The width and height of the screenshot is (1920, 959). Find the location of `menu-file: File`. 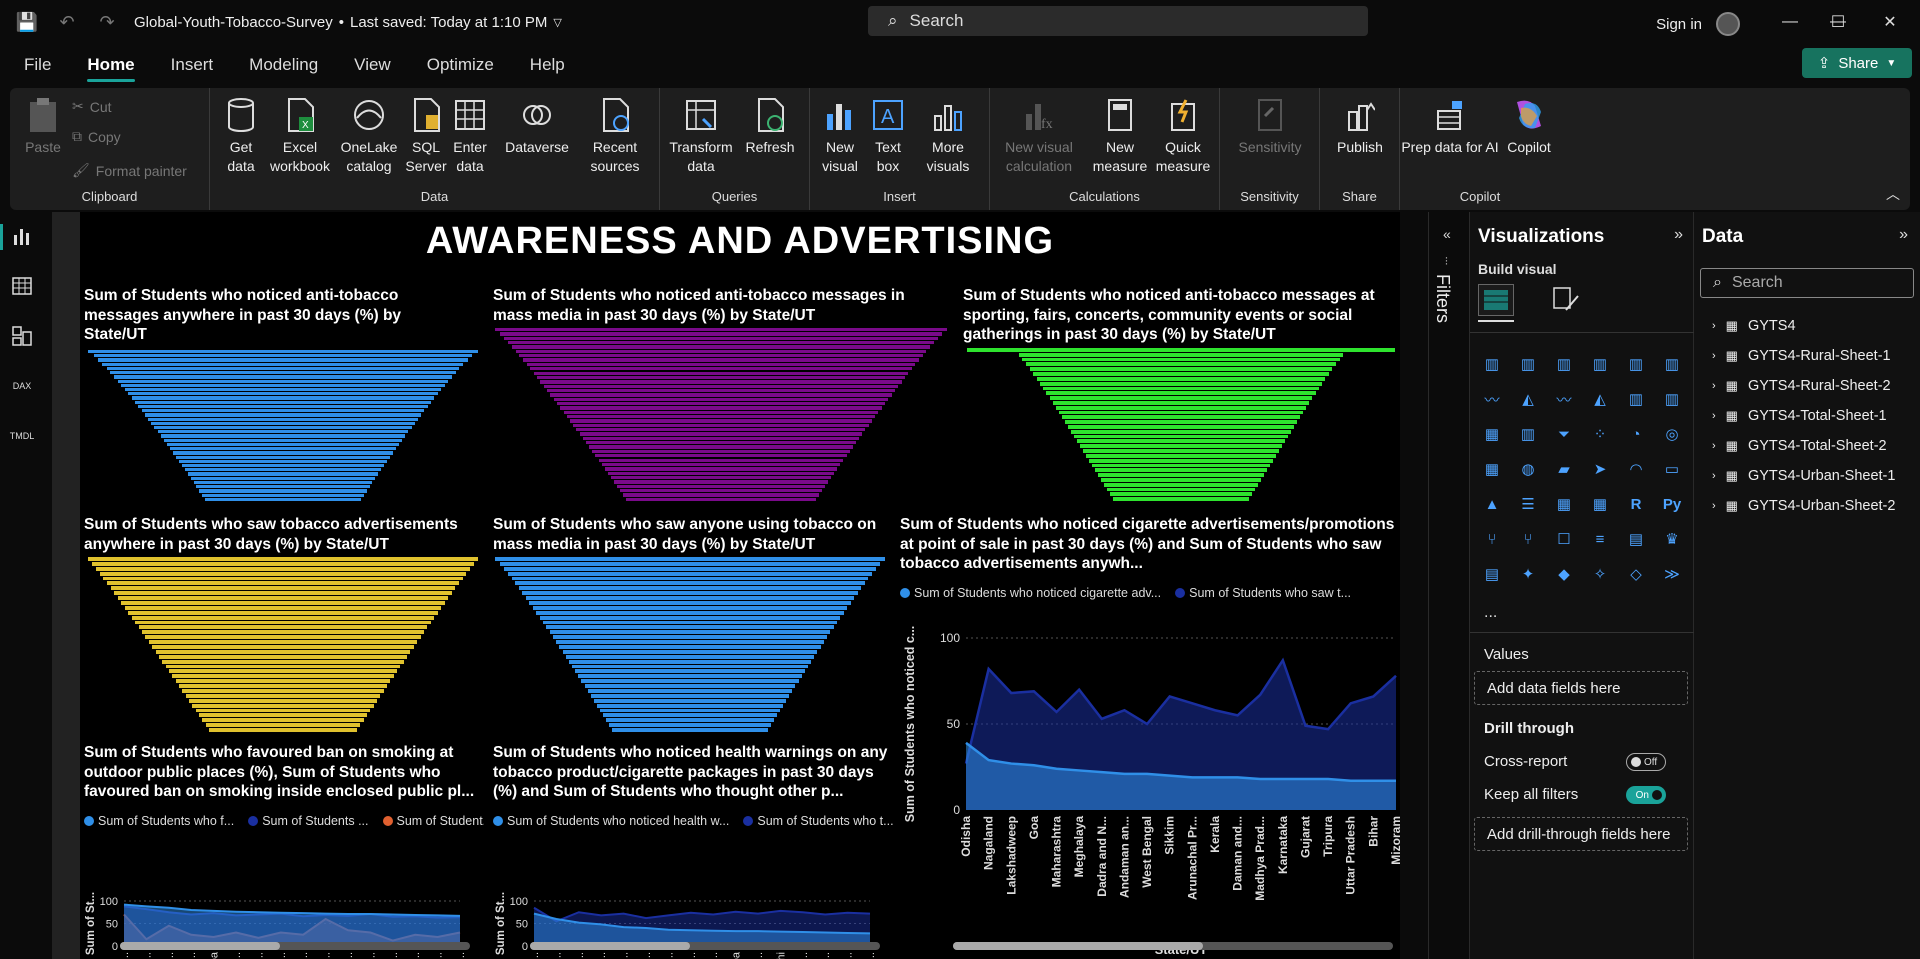

menu-file: File is located at coordinates (34, 65).